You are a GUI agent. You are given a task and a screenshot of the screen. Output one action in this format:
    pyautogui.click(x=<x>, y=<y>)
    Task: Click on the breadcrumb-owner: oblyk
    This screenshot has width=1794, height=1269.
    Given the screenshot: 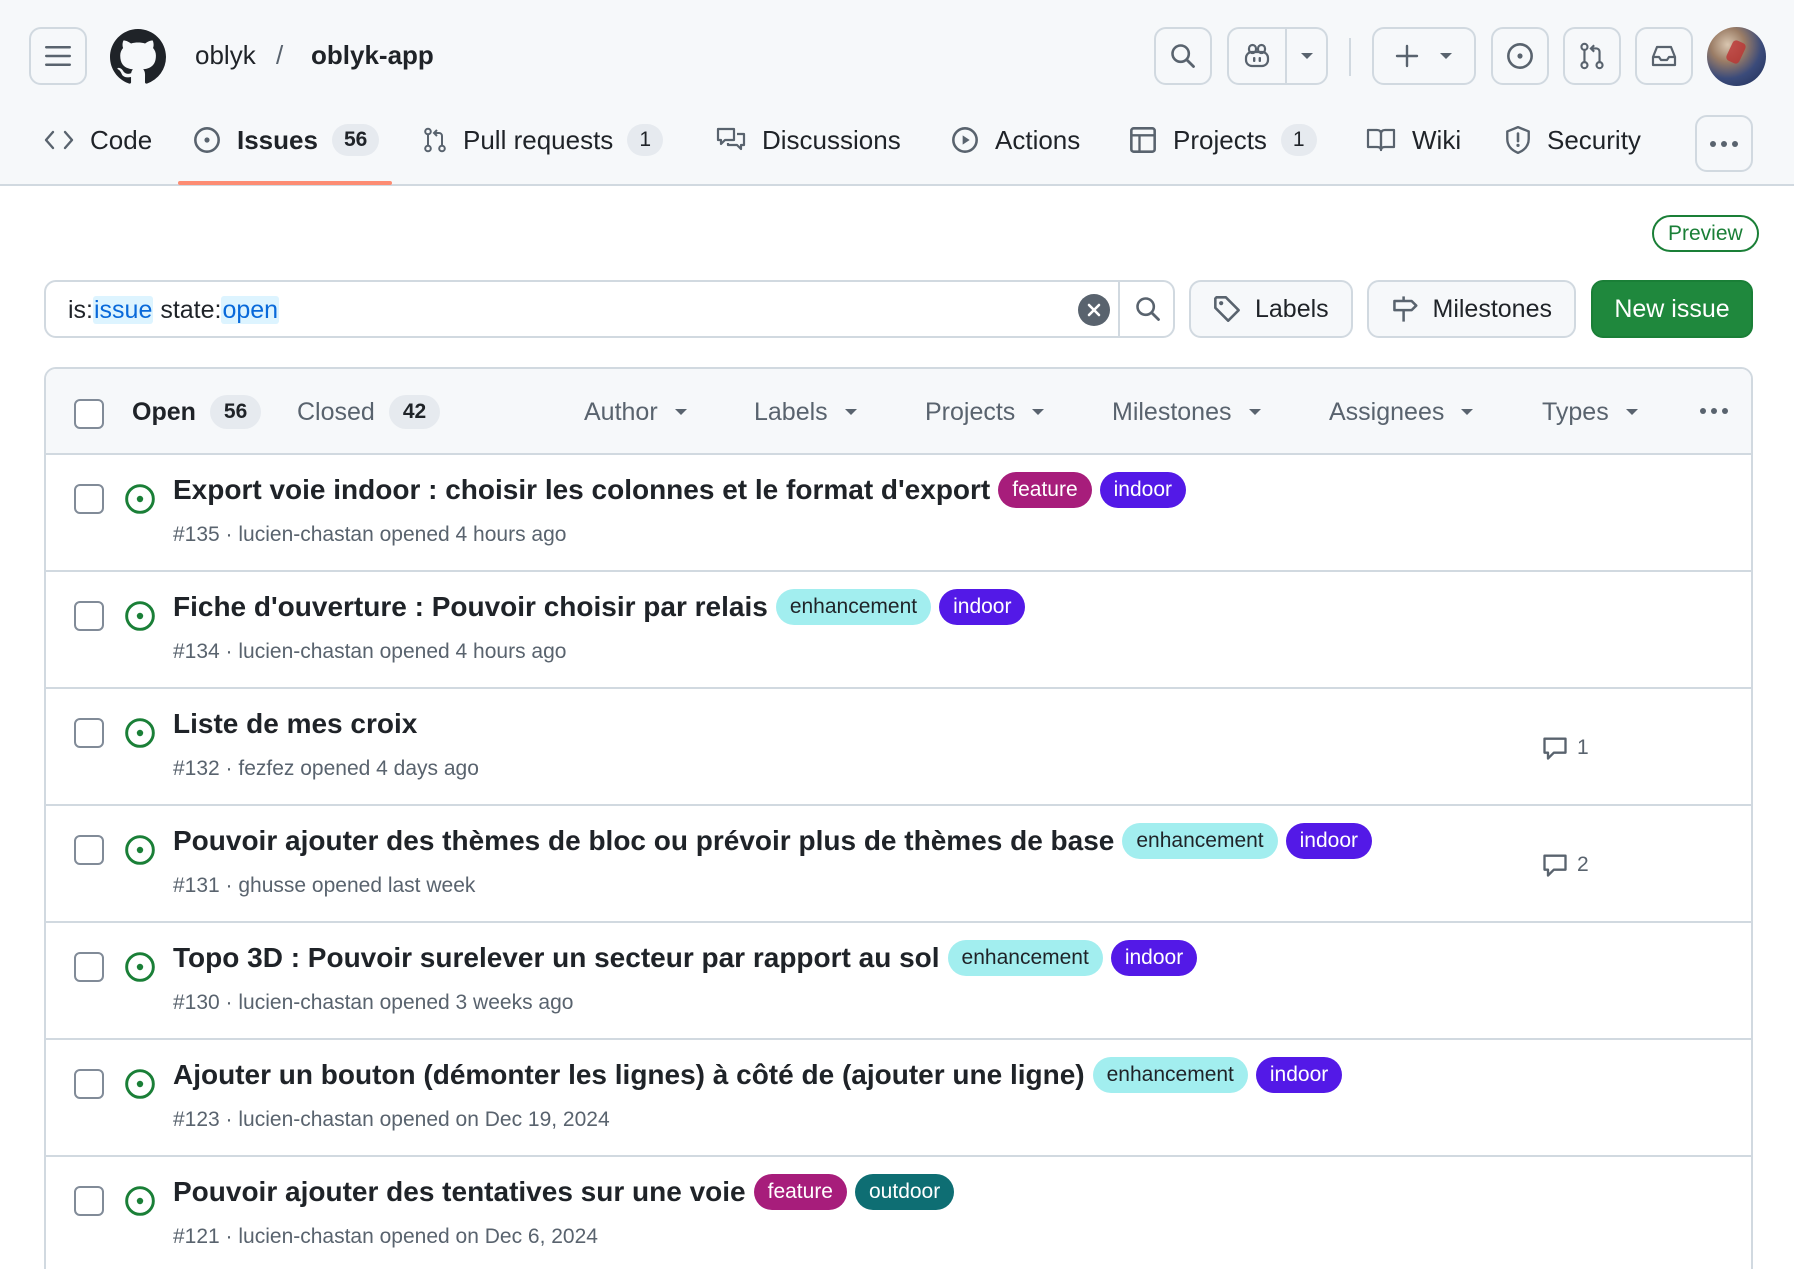 What is the action you would take?
    pyautogui.click(x=225, y=55)
    